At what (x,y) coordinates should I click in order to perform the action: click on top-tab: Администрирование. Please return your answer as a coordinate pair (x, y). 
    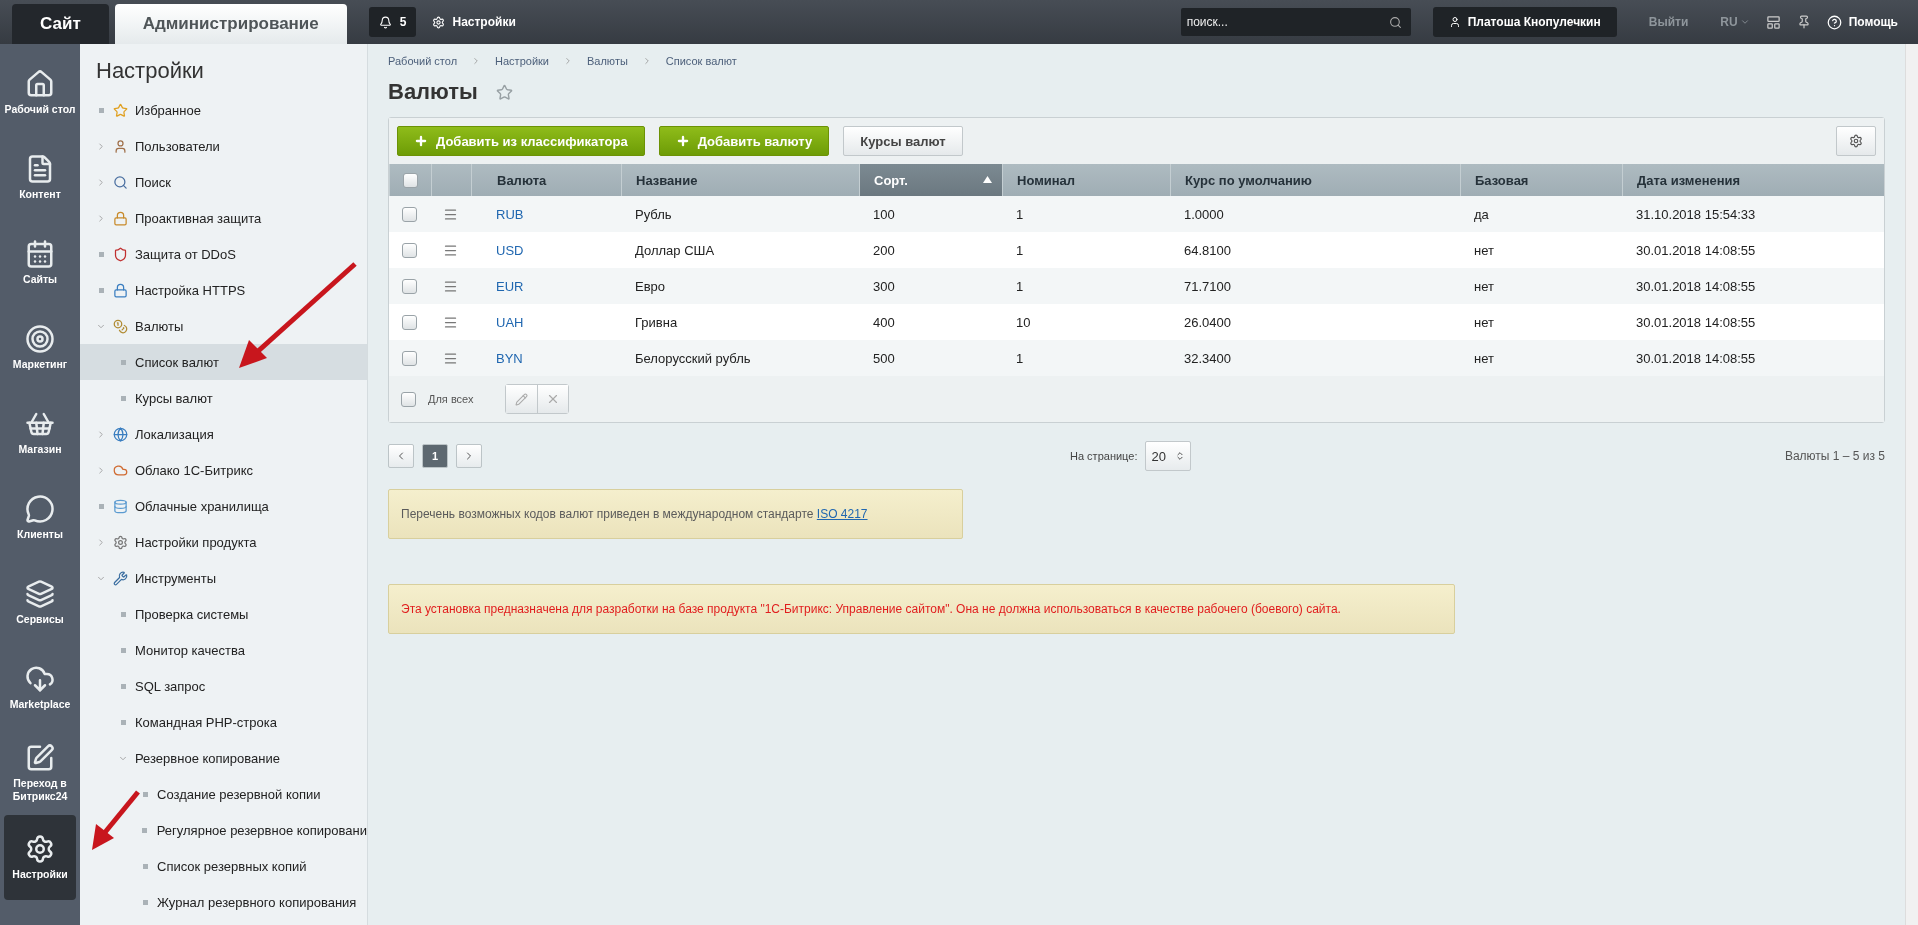
    Looking at the image, I should click on (230, 24).